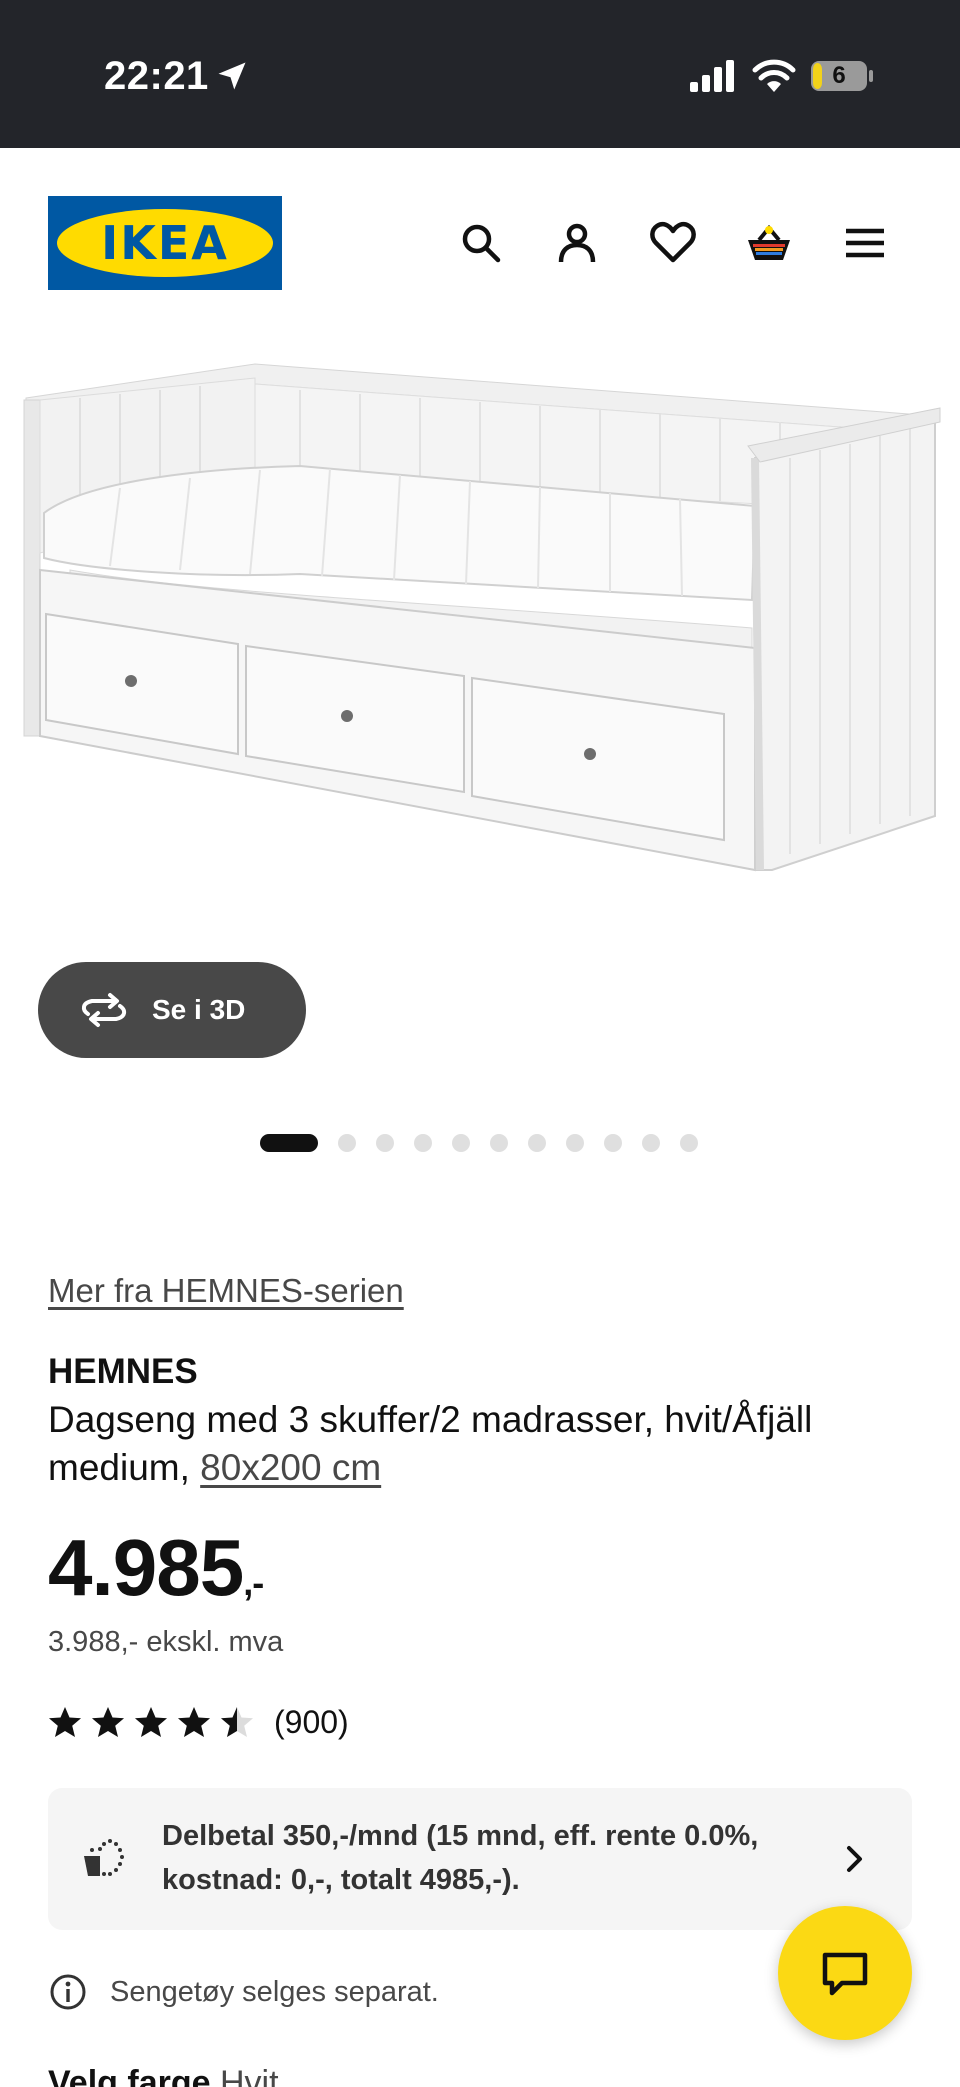 The image size is (960, 2087). What do you see at coordinates (289, 1143) in the screenshot?
I see `carousel-dot-active` at bounding box center [289, 1143].